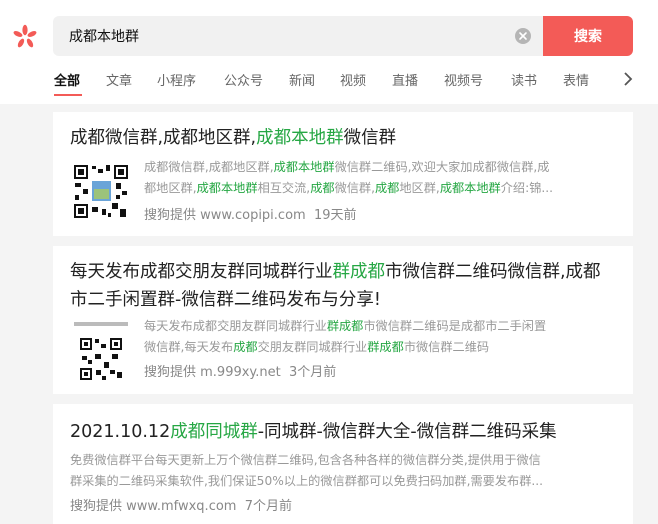 This screenshot has height=524, width=658. I want to click on title-text: 2021.10.12, so click(120, 432).